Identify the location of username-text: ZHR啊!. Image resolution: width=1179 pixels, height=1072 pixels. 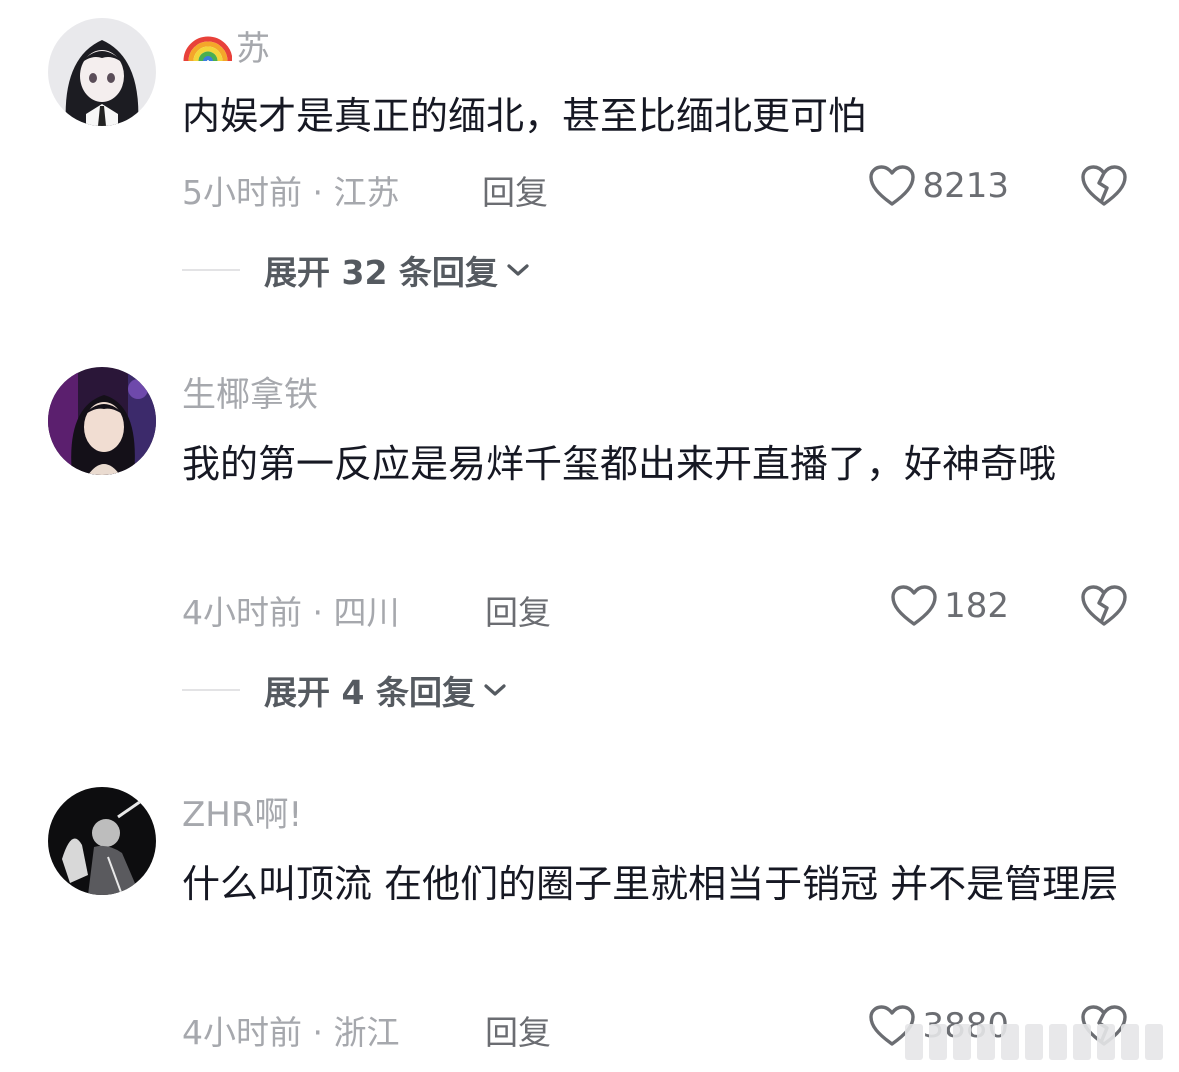
(242, 814).